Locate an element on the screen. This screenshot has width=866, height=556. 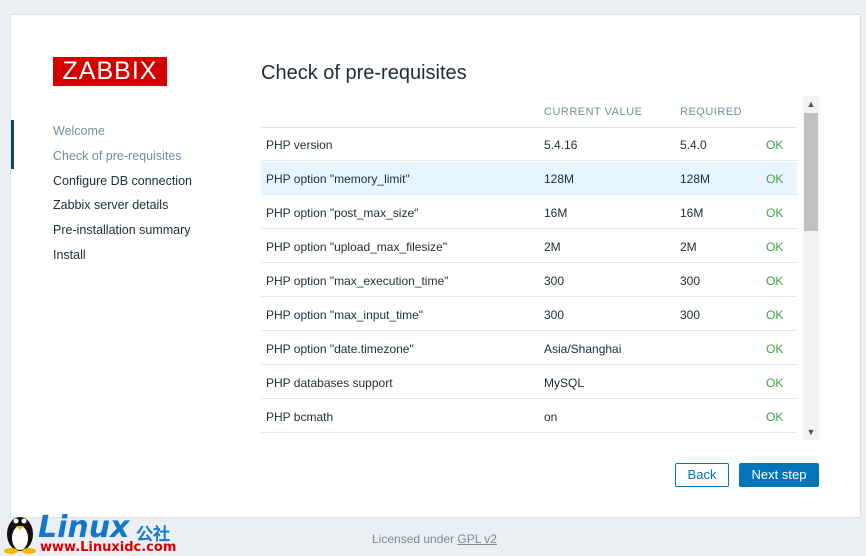
row-current: 128M is located at coordinates (559, 179).